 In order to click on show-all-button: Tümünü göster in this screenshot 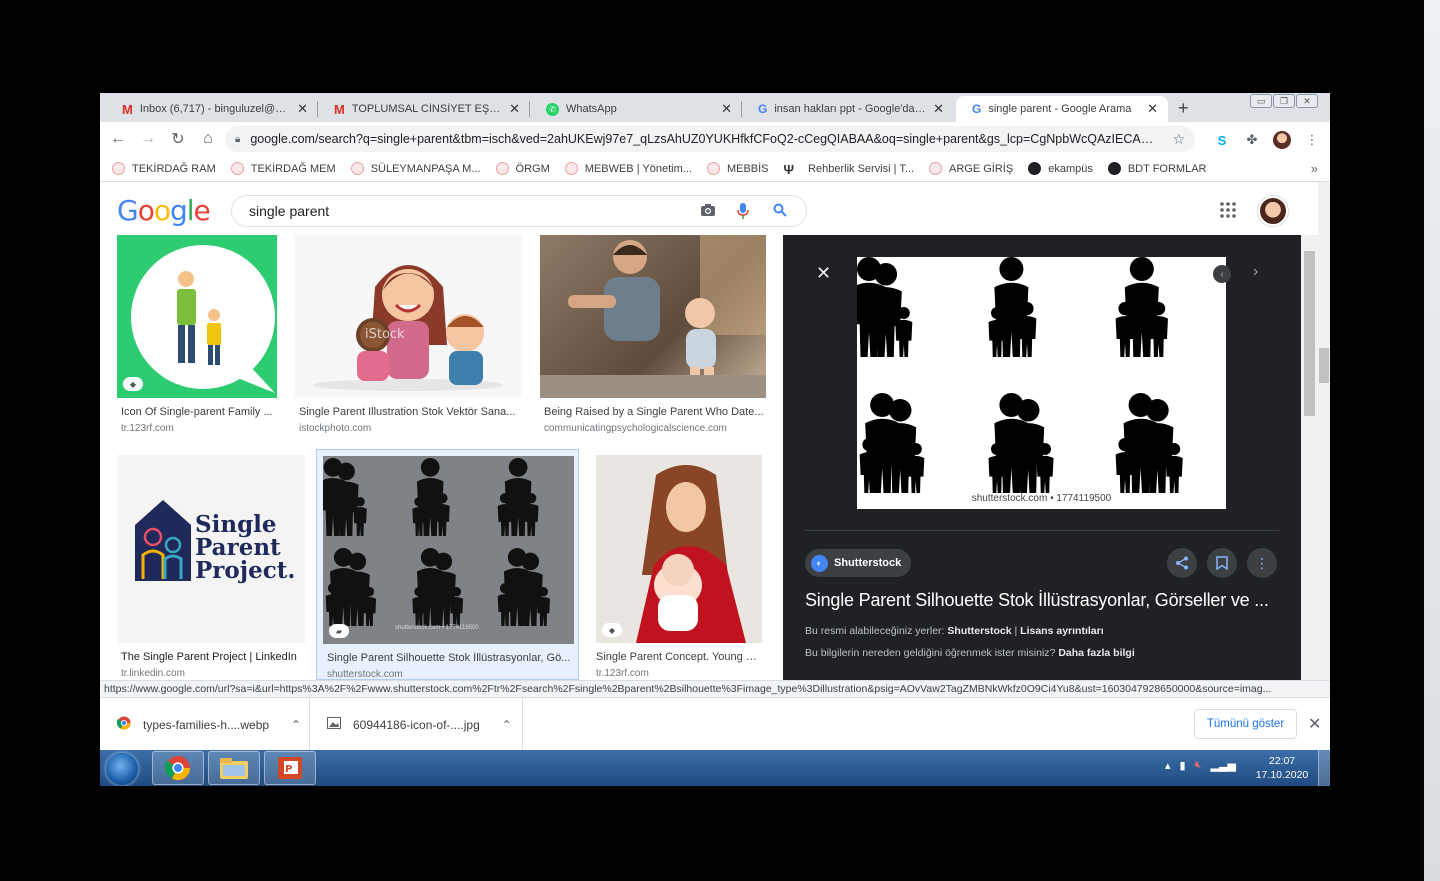, I will do `click(1245, 724)`.